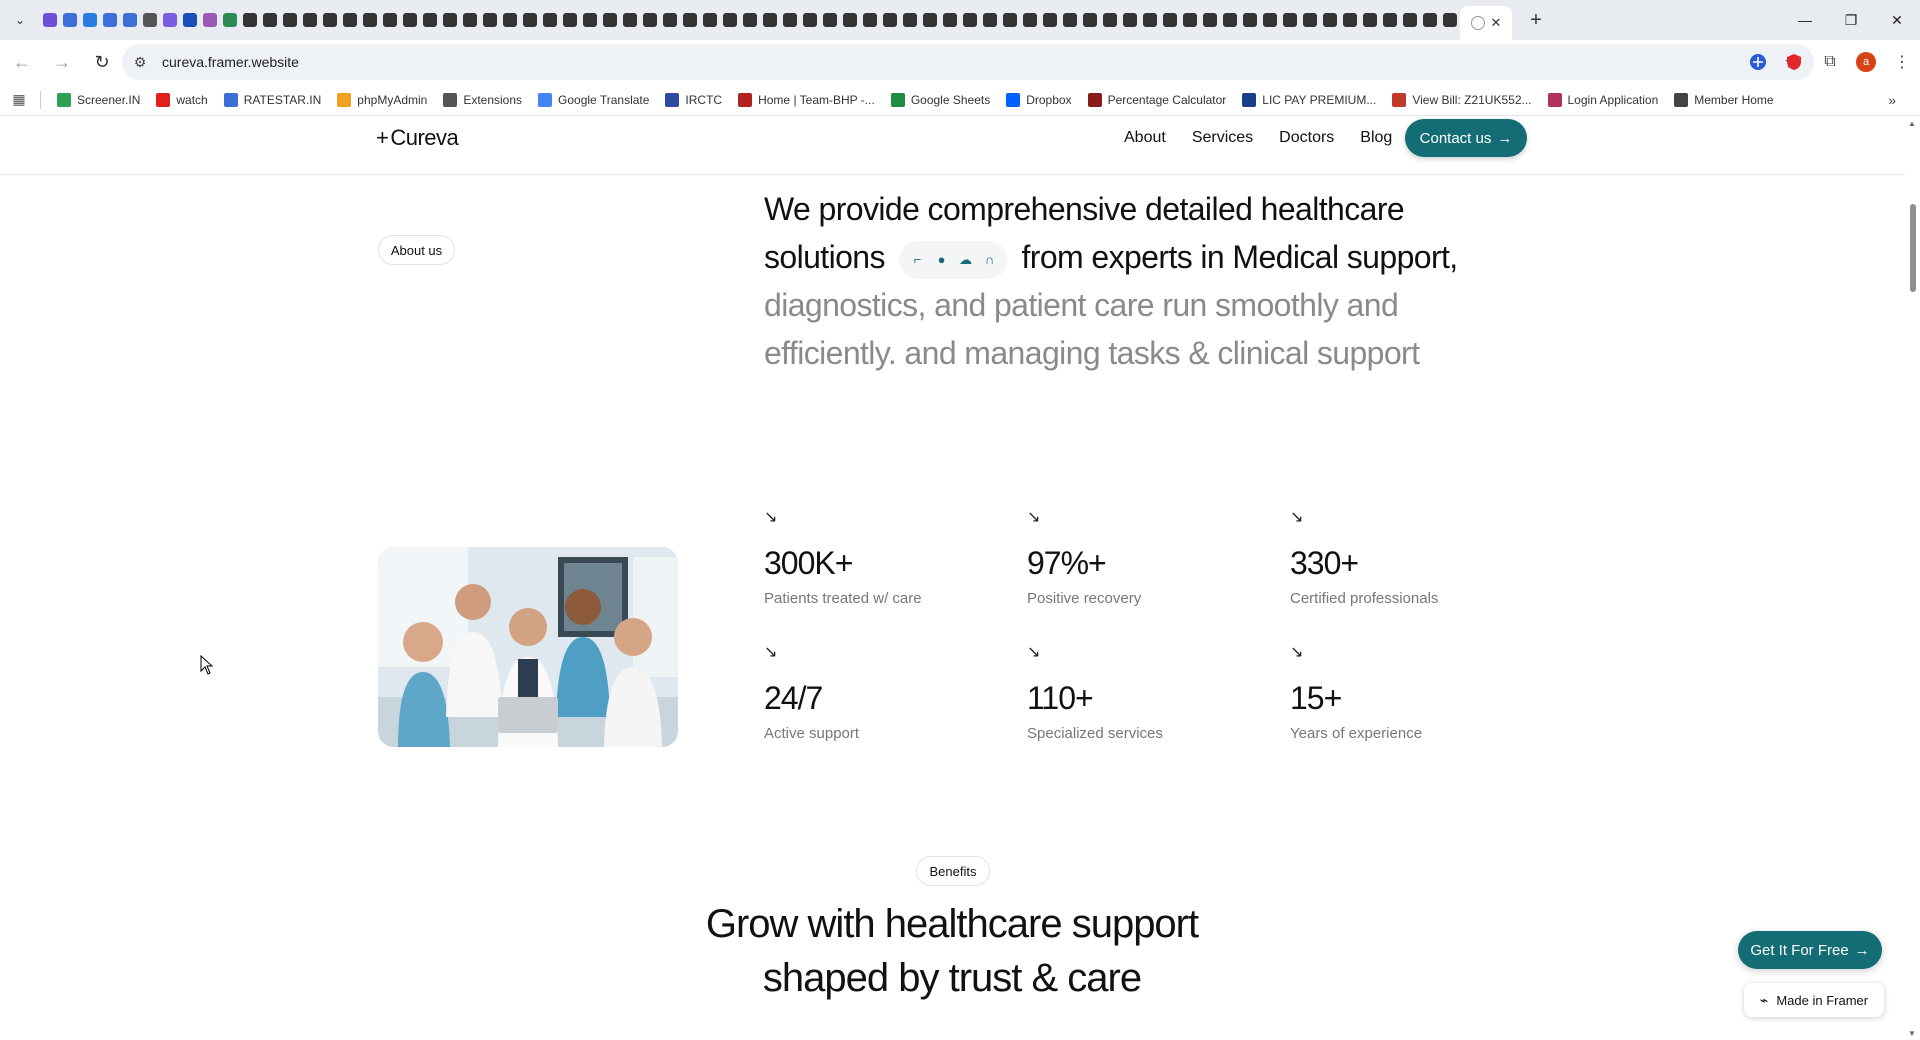 This screenshot has height=1040, width=1920. I want to click on close-tab-icon: ✕, so click(1496, 23).